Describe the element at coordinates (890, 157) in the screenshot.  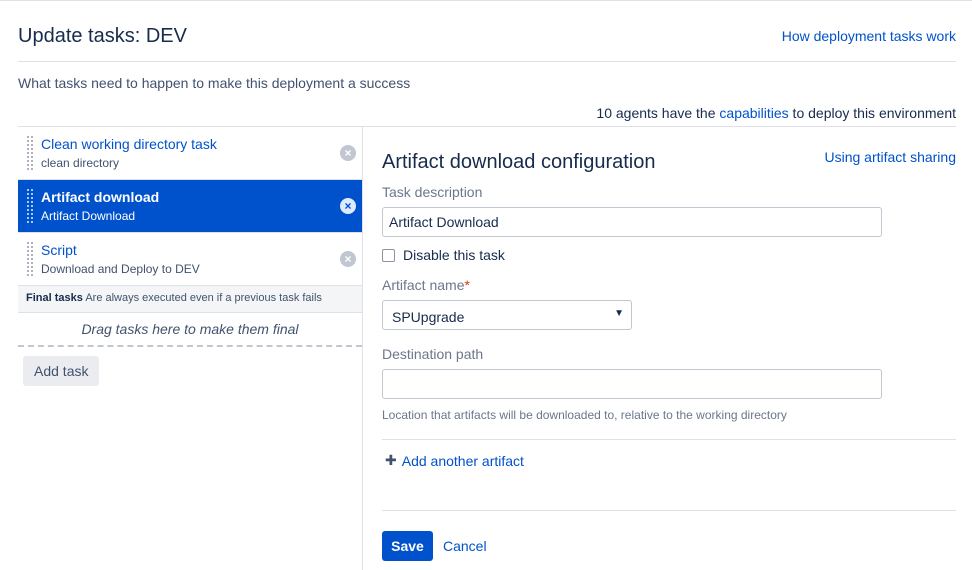
I see `using-artifact-sharing-link: Using artifact sharing` at that location.